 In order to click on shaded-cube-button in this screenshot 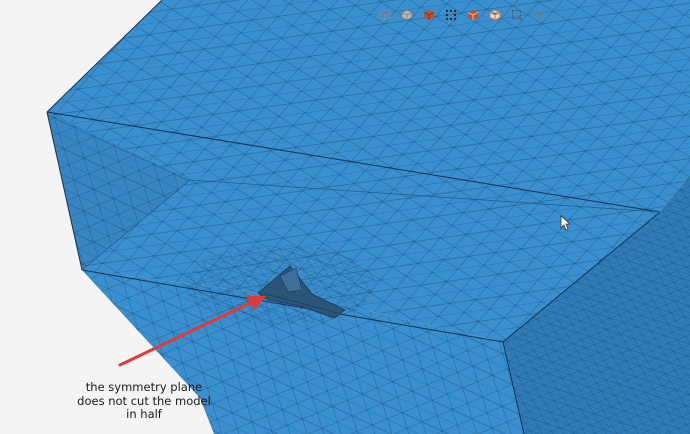, I will do `click(407, 15)`.